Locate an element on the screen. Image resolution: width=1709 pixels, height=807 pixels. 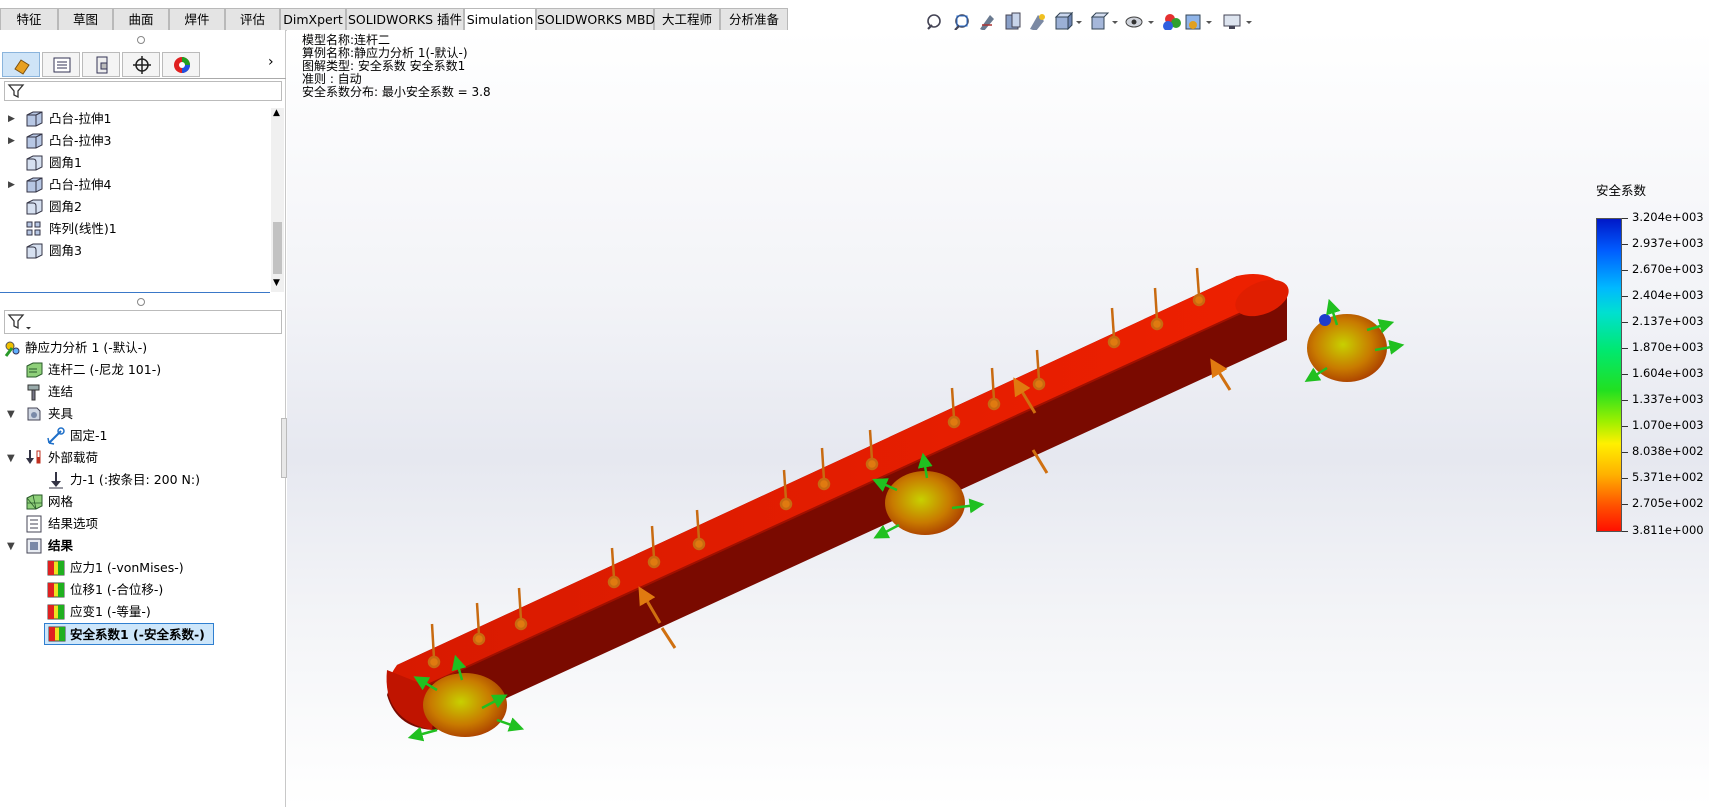
tree-item-fillet3: 圆角3 is located at coordinates (136, 251).